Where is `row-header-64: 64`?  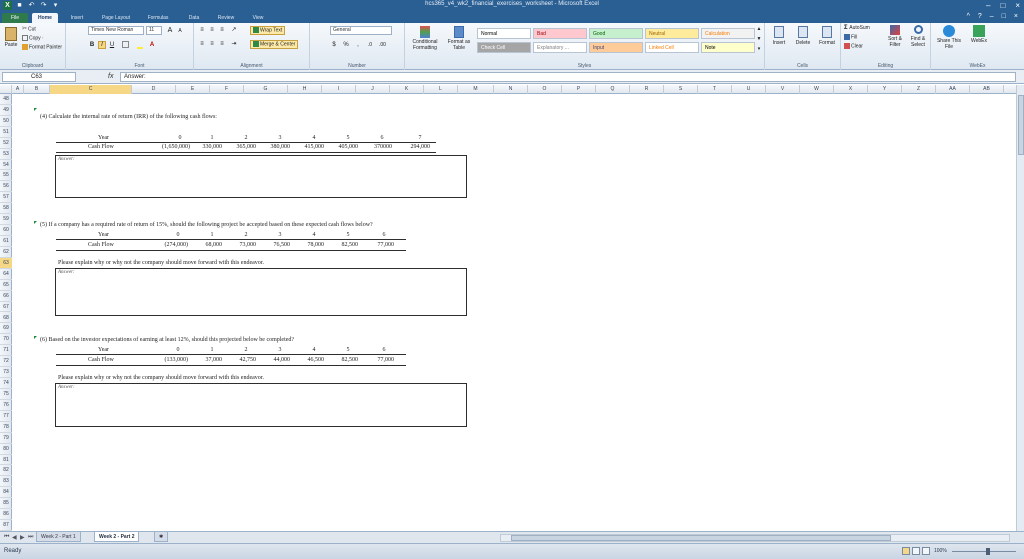
row-header-64: 64 is located at coordinates (6, 274).